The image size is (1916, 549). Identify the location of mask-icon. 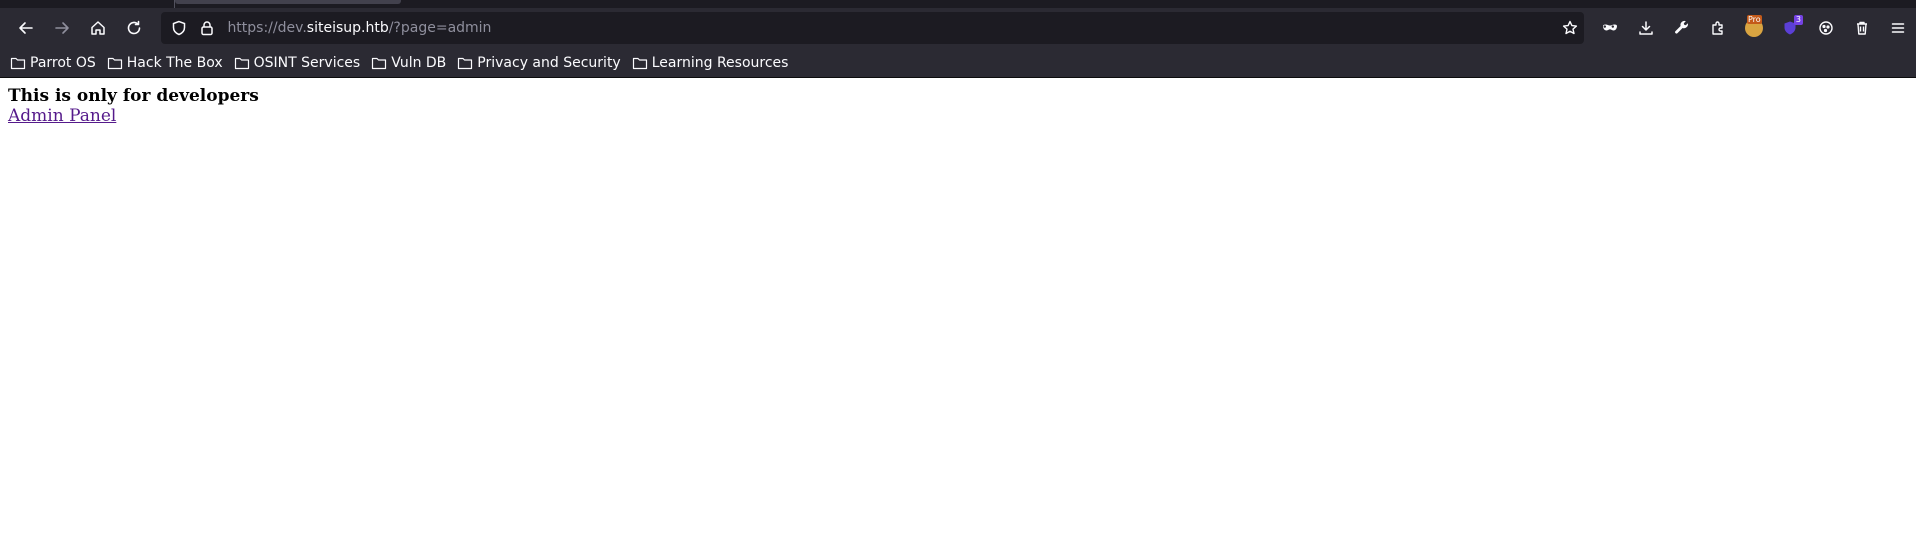
(1609, 27).